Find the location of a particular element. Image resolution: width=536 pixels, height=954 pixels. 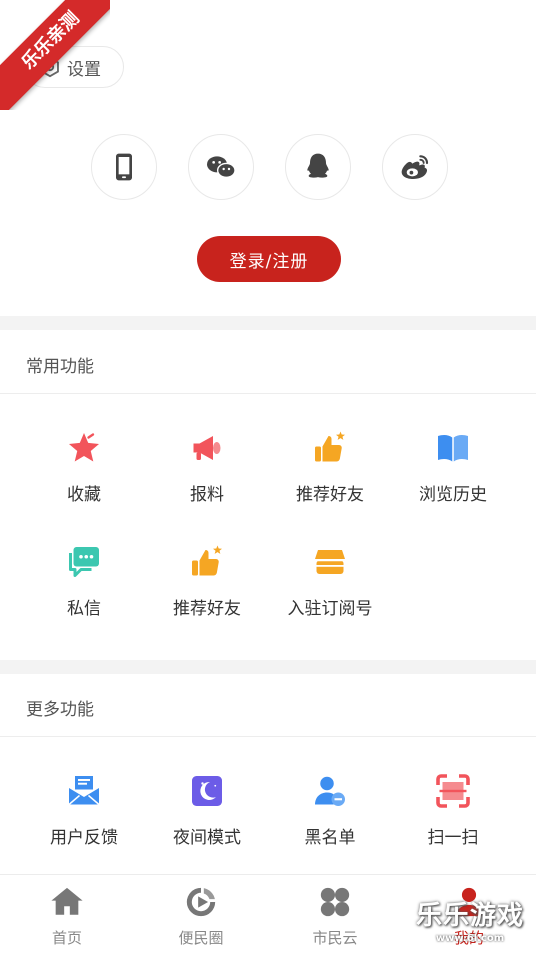

message-icon is located at coordinates (84, 562).